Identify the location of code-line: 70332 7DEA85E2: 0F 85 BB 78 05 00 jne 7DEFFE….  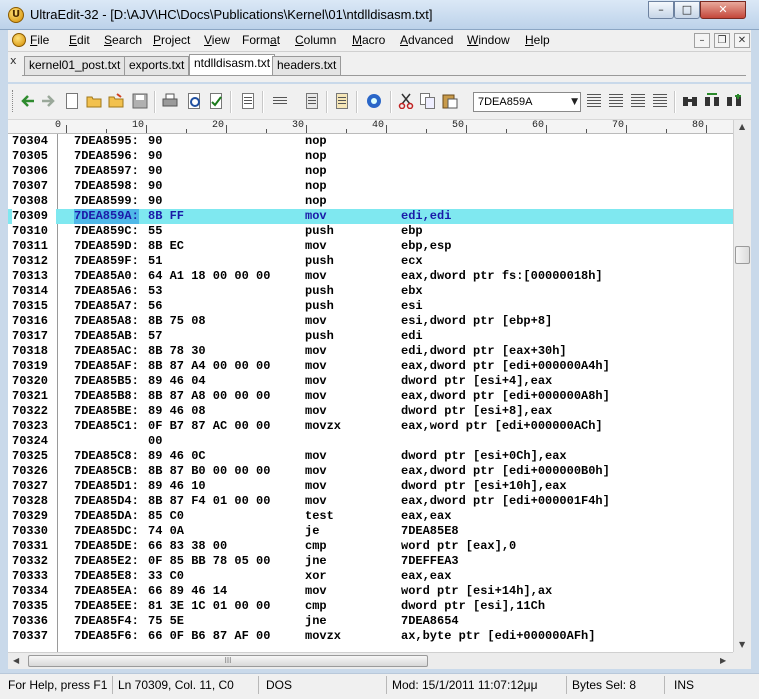
(370, 561).